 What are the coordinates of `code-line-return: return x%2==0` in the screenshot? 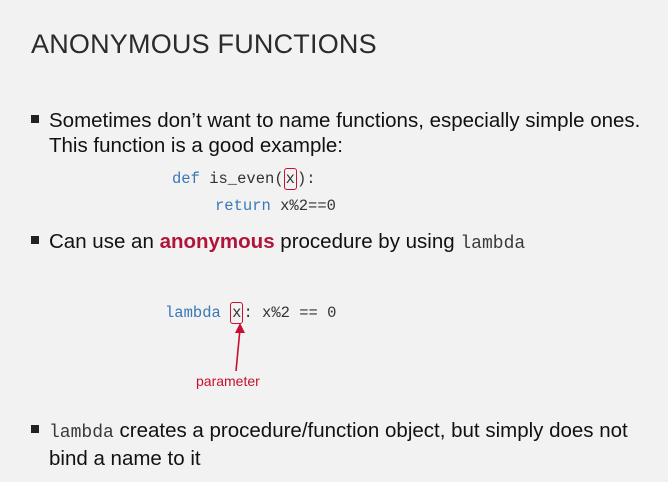 It's located at (275, 206).